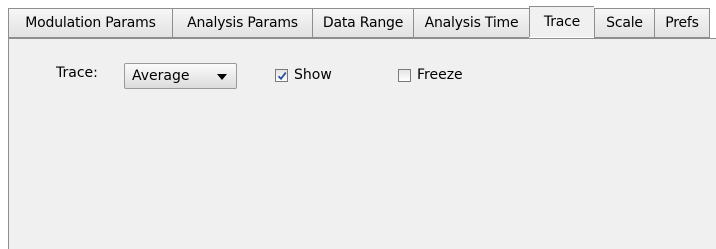 This screenshot has height=249, width=716. I want to click on freeze-checkbox: Freeze, so click(430, 75).